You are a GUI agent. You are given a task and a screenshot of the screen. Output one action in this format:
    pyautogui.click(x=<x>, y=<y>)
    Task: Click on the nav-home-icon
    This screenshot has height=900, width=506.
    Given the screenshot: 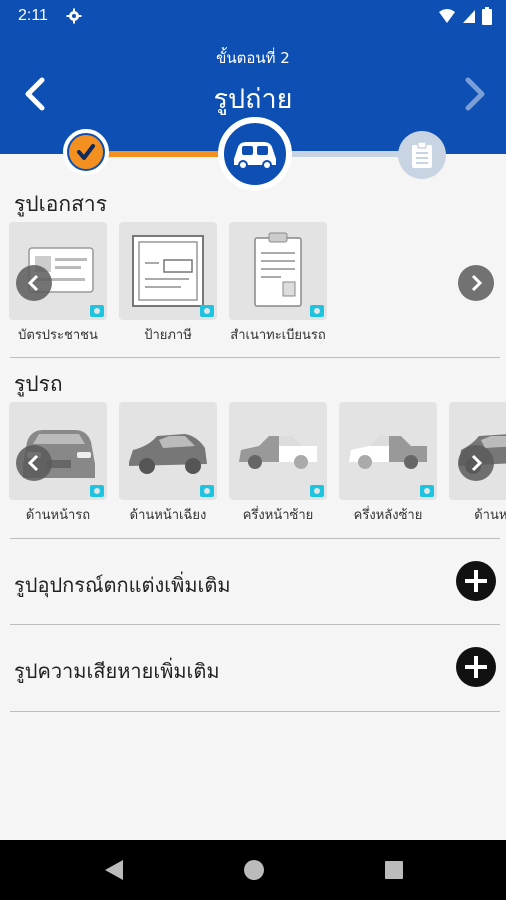 What is the action you would take?
    pyautogui.click(x=254, y=870)
    